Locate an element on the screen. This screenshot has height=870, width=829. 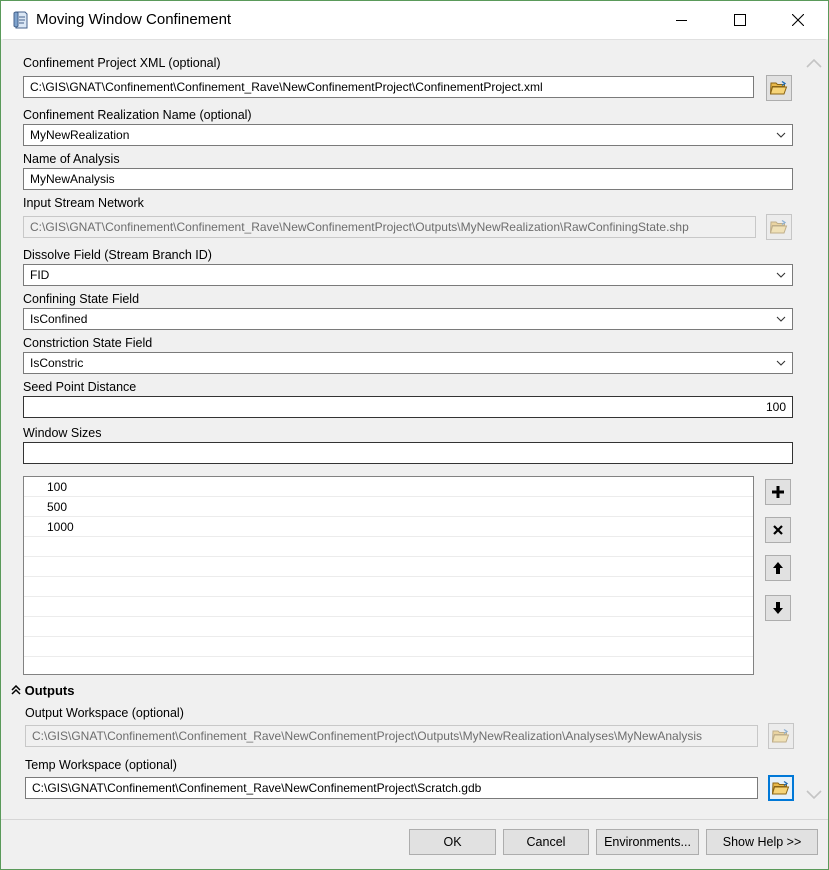
remove-item-button is located at coordinates (778, 530).